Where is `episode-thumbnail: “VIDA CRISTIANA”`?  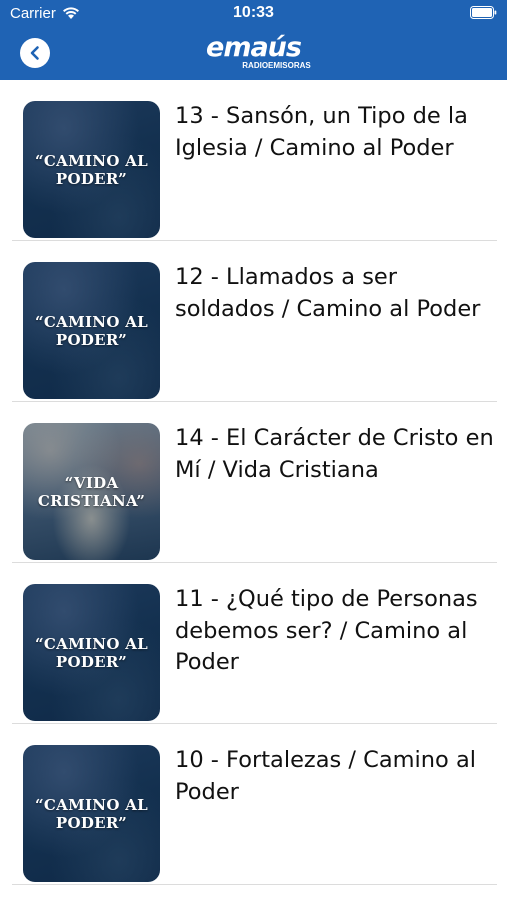 episode-thumbnail: “VIDA CRISTIANA” is located at coordinates (91, 491).